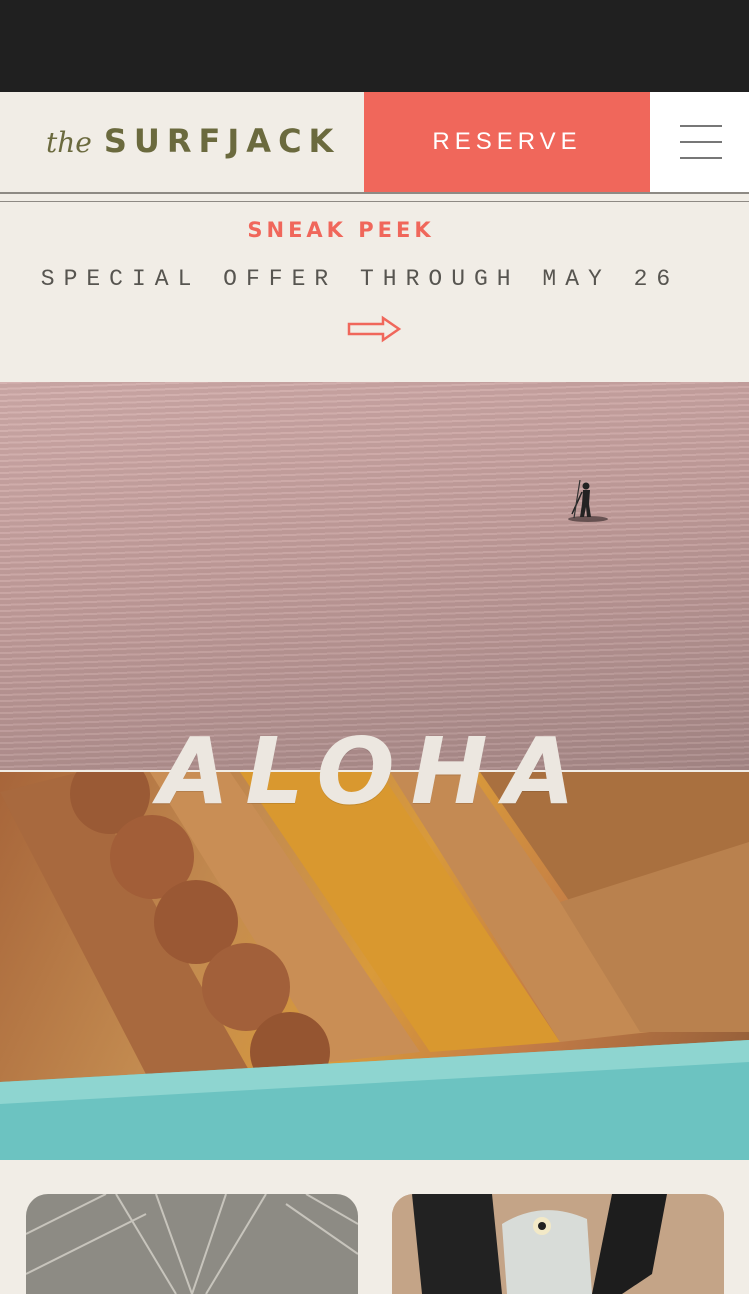 The width and height of the screenshot is (749, 1294). I want to click on site-logo: the SURFJACK, so click(193, 143).